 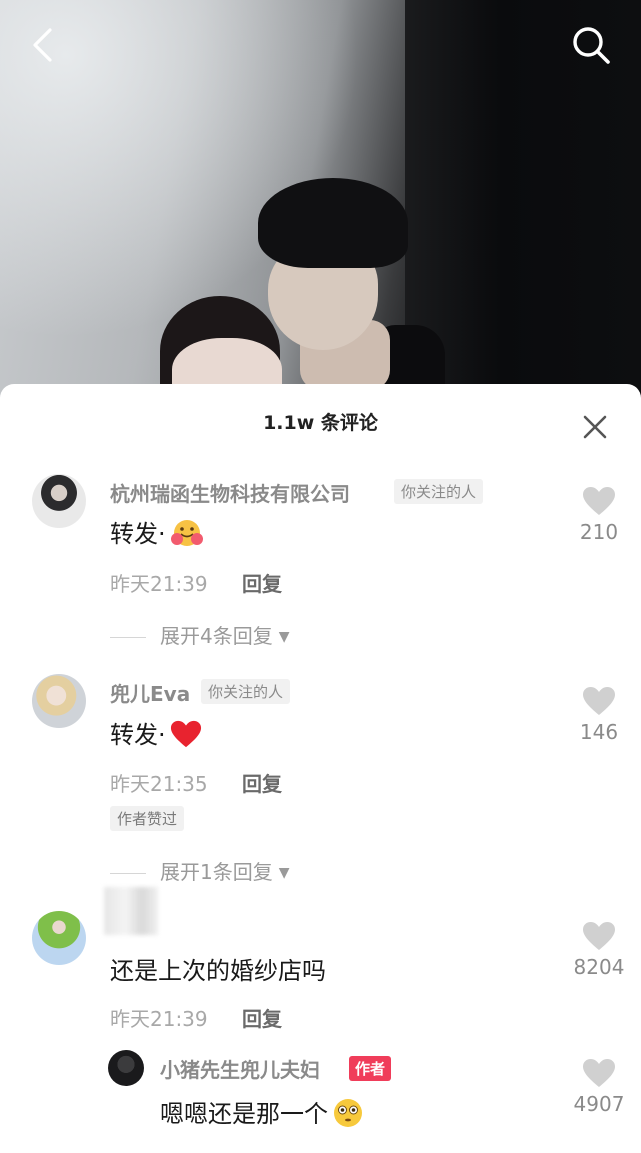 What do you see at coordinates (186, 737) in the screenshot?
I see `red-heart-icon` at bounding box center [186, 737].